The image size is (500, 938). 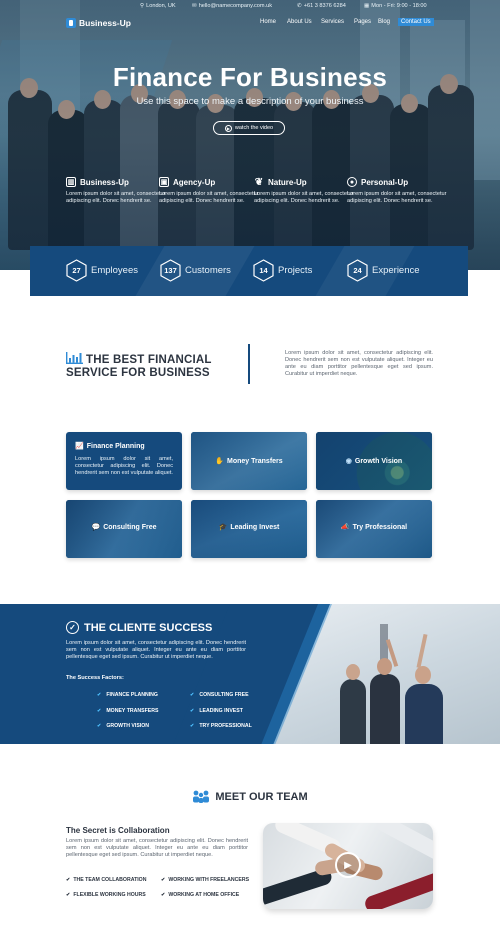 I want to click on phone-info: ✆ +61 3 8376 6284, so click(x=321, y=6).